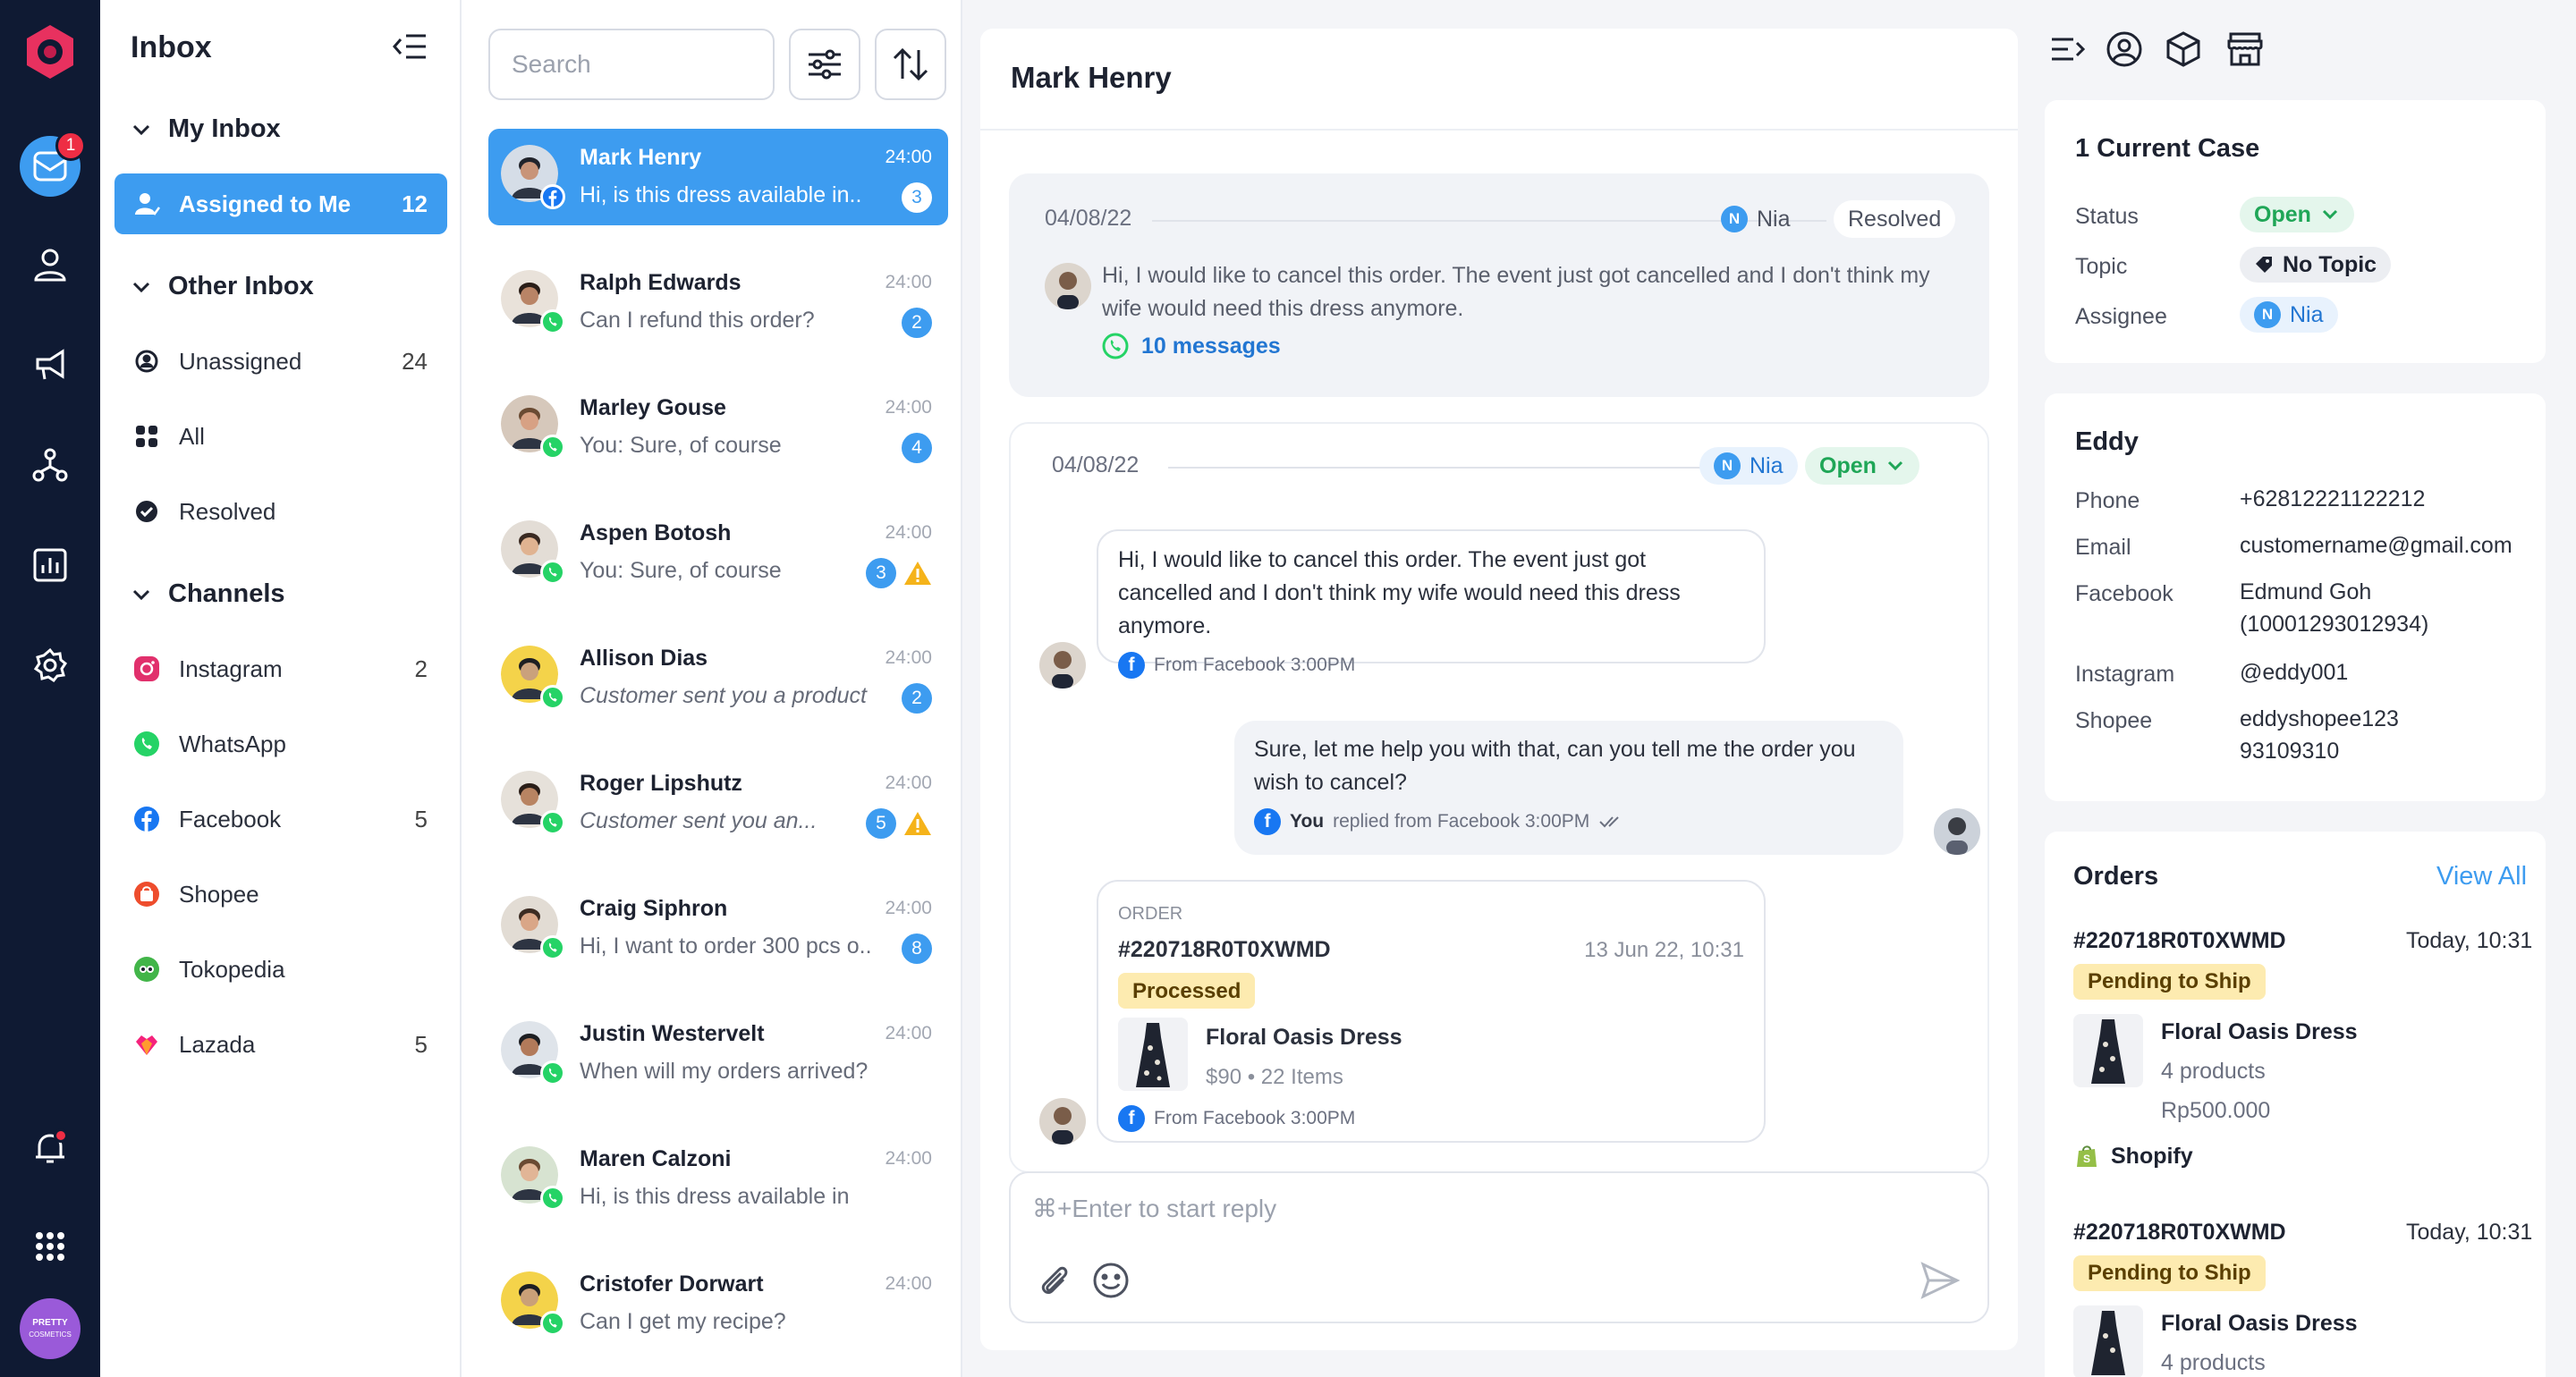 Image resolution: width=2576 pixels, height=1377 pixels. Describe the element at coordinates (50, 264) in the screenshot. I see `contacts-icon` at that location.